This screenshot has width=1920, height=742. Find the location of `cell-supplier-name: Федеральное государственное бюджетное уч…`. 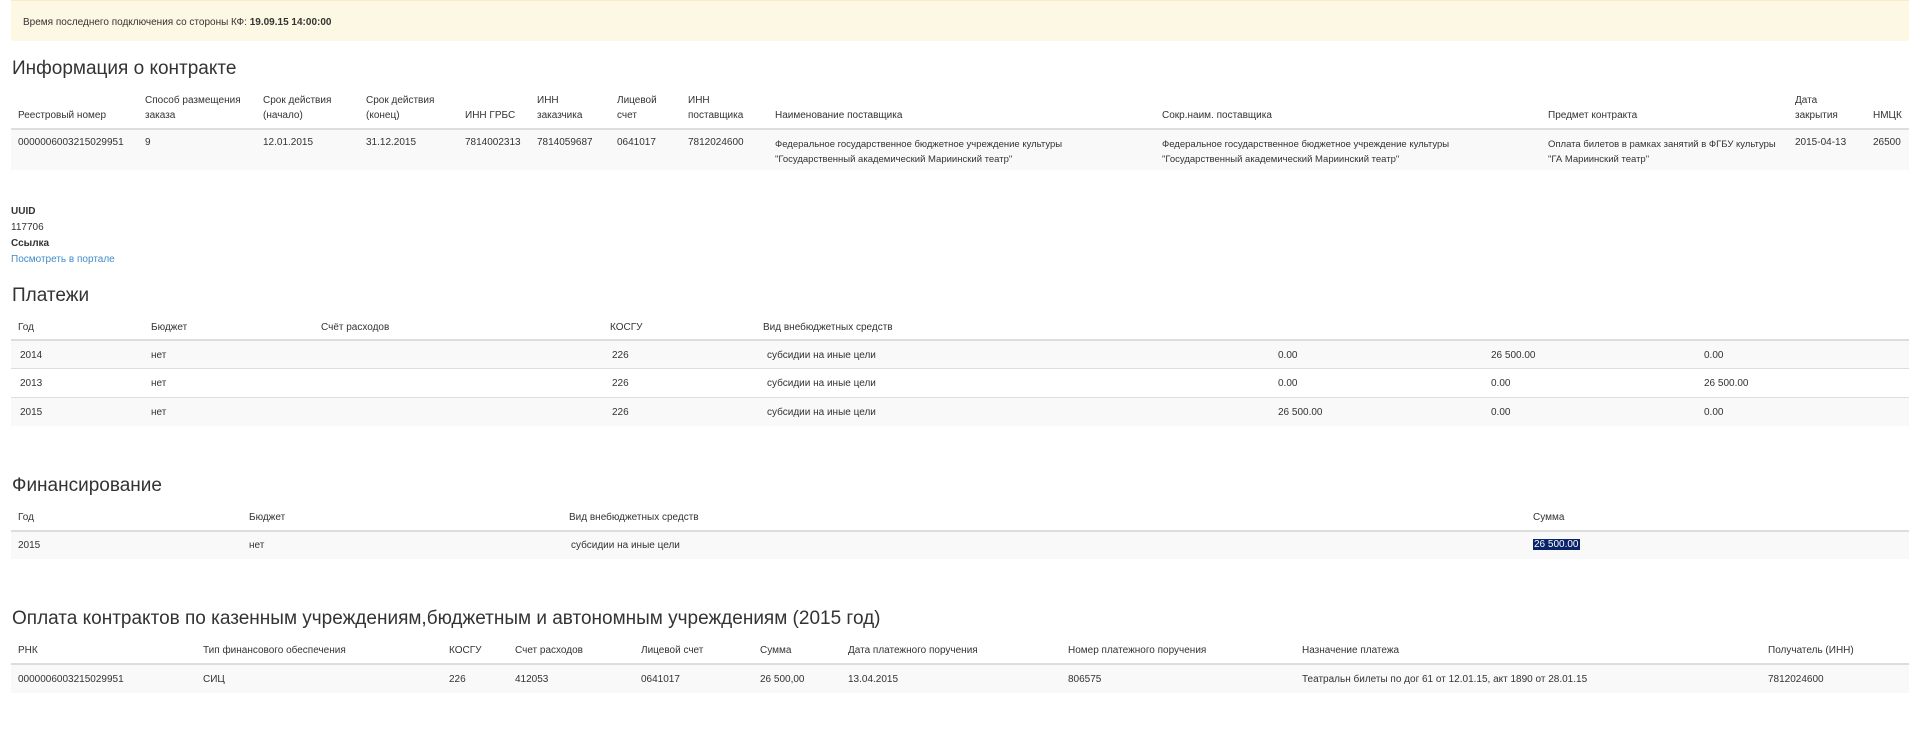

cell-supplier-name: Федеральное государственное бюджетное уч… is located at coordinates (919, 152).